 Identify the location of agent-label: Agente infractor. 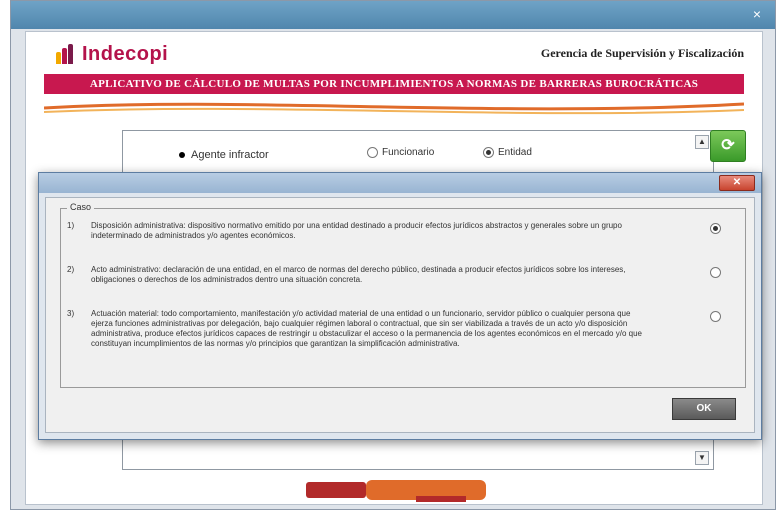
(230, 155).